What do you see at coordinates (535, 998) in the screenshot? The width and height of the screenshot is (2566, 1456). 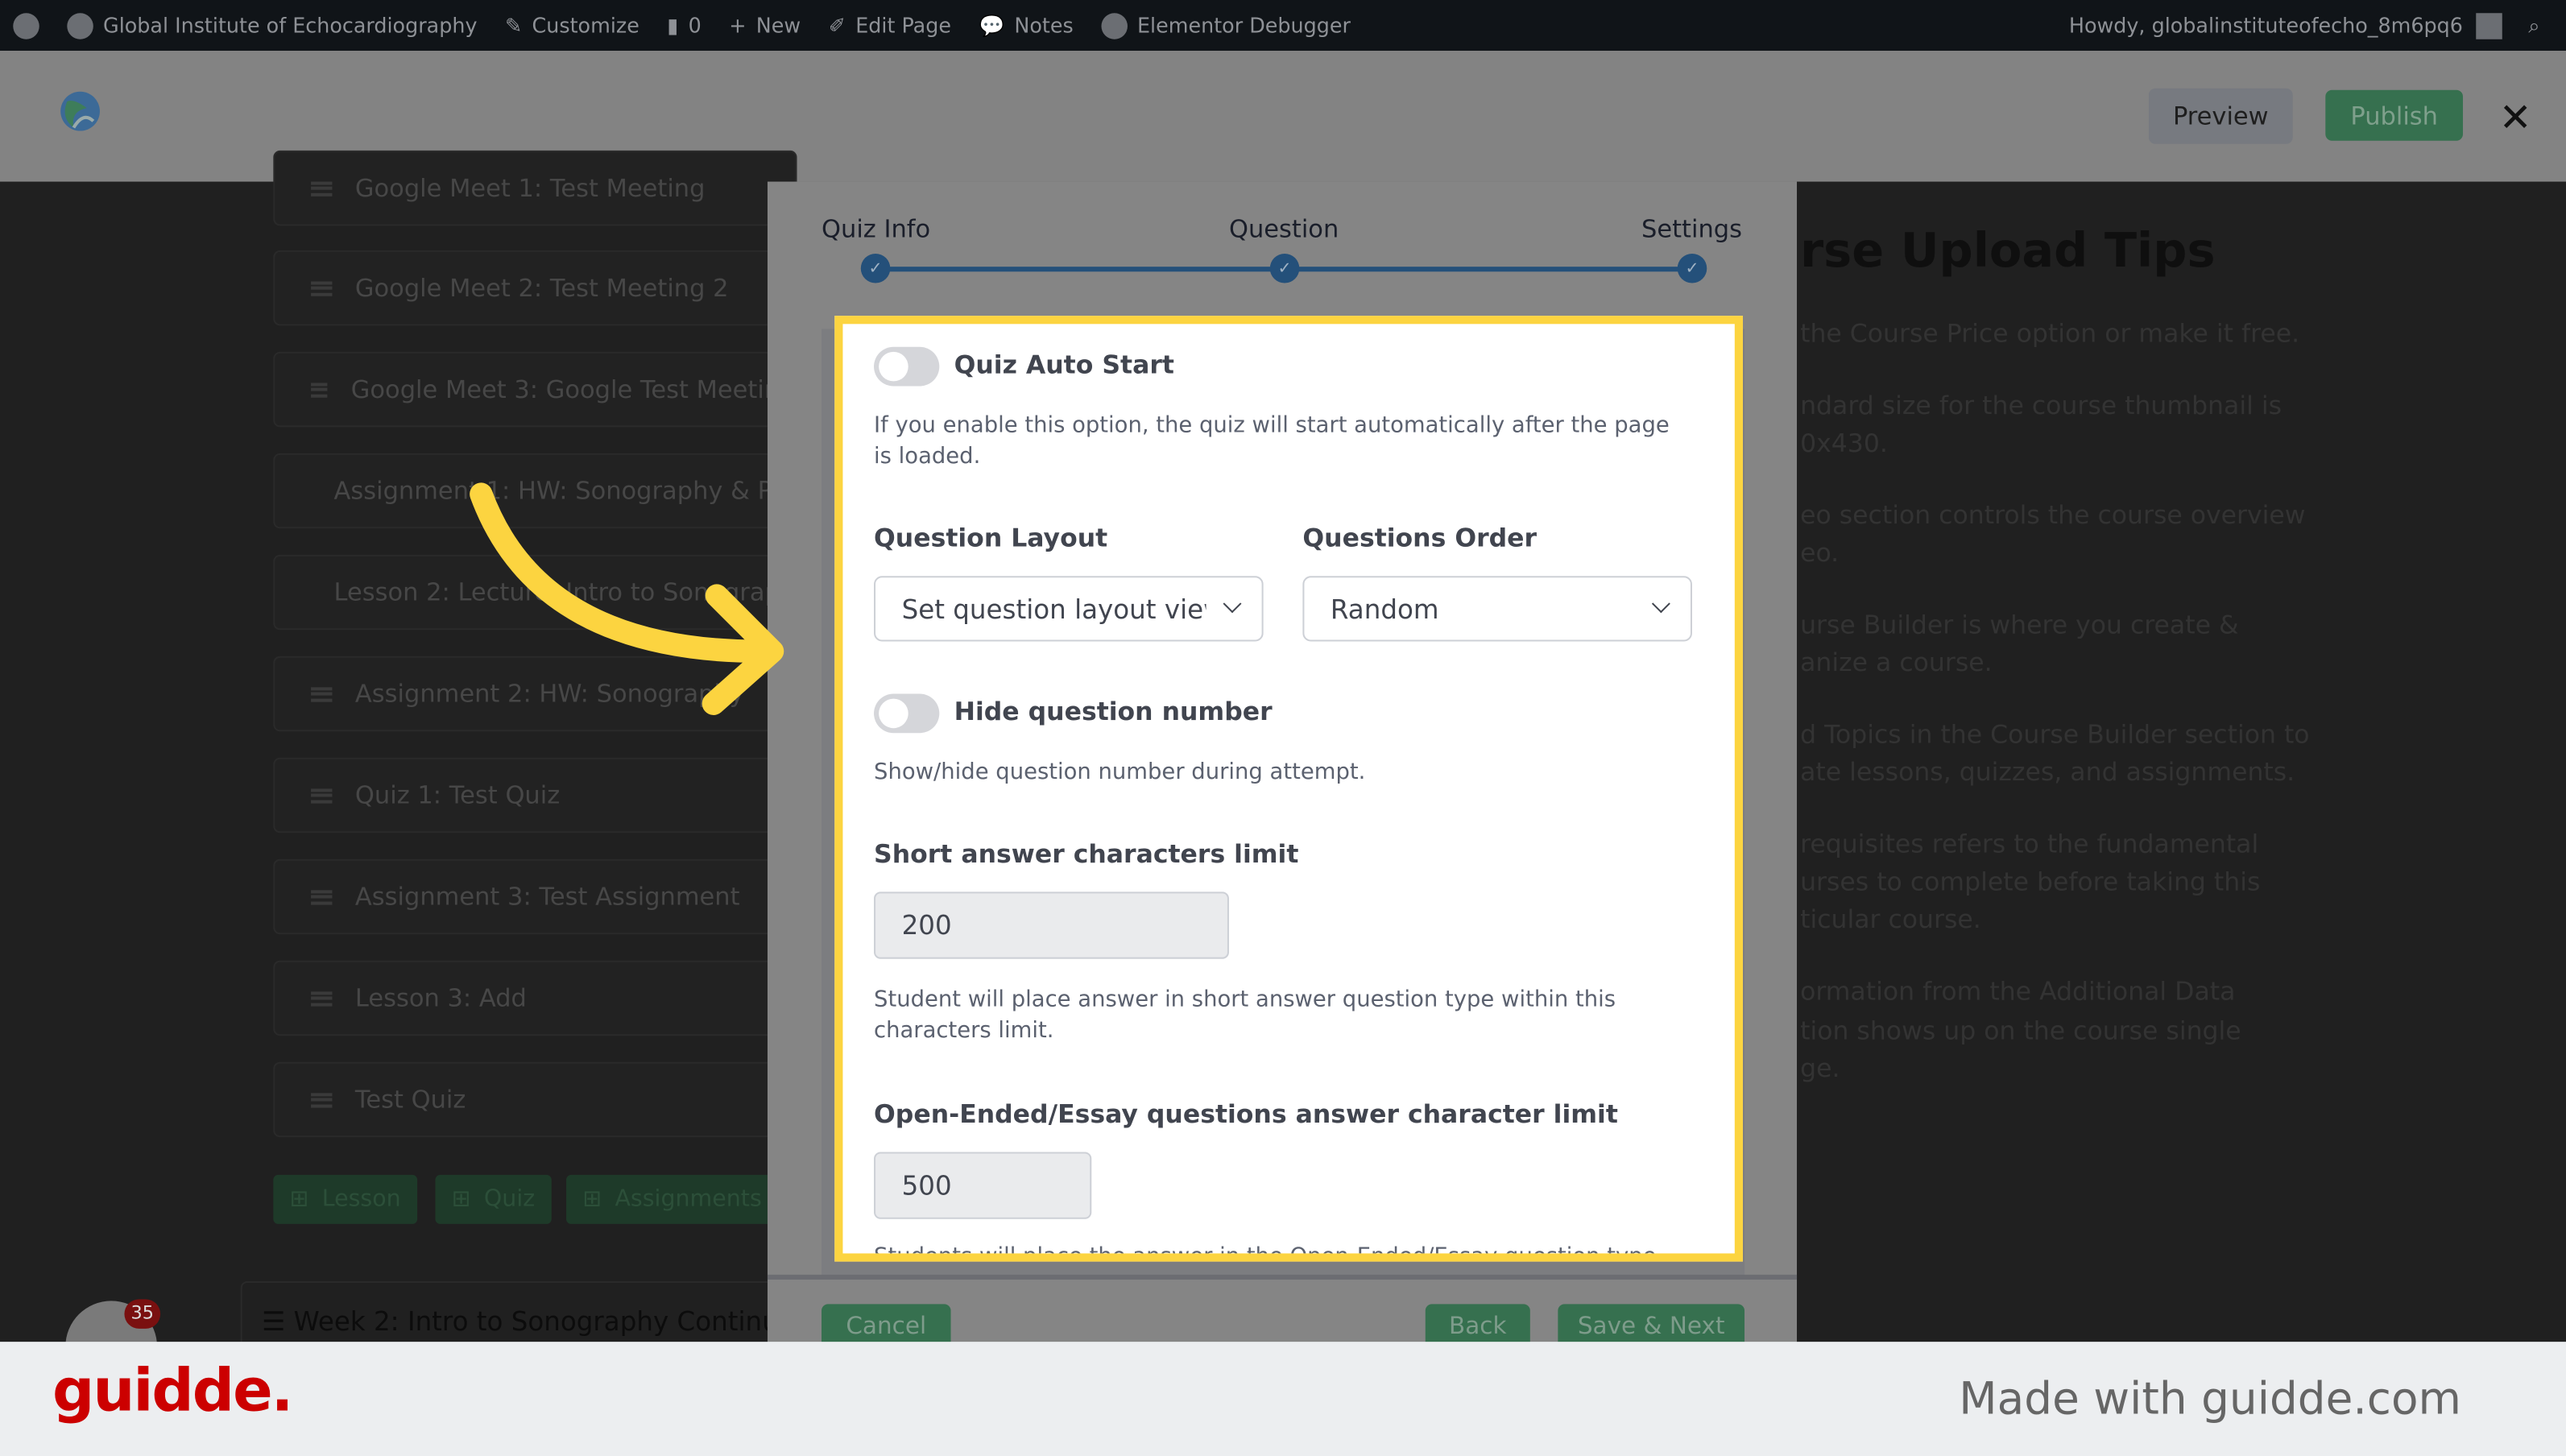 I see `list-item: Lesson 3: Add` at bounding box center [535, 998].